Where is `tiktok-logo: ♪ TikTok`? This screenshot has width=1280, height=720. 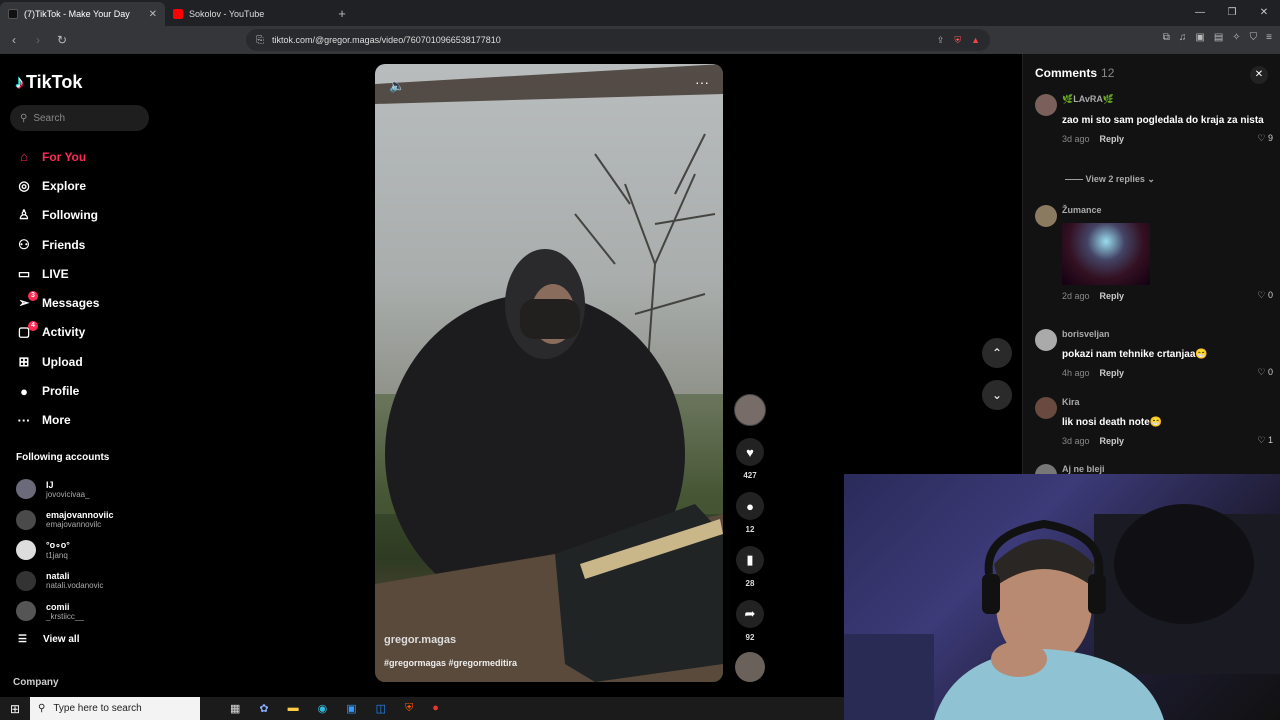
tiktok-logo: ♪ TikTok is located at coordinates (48, 82).